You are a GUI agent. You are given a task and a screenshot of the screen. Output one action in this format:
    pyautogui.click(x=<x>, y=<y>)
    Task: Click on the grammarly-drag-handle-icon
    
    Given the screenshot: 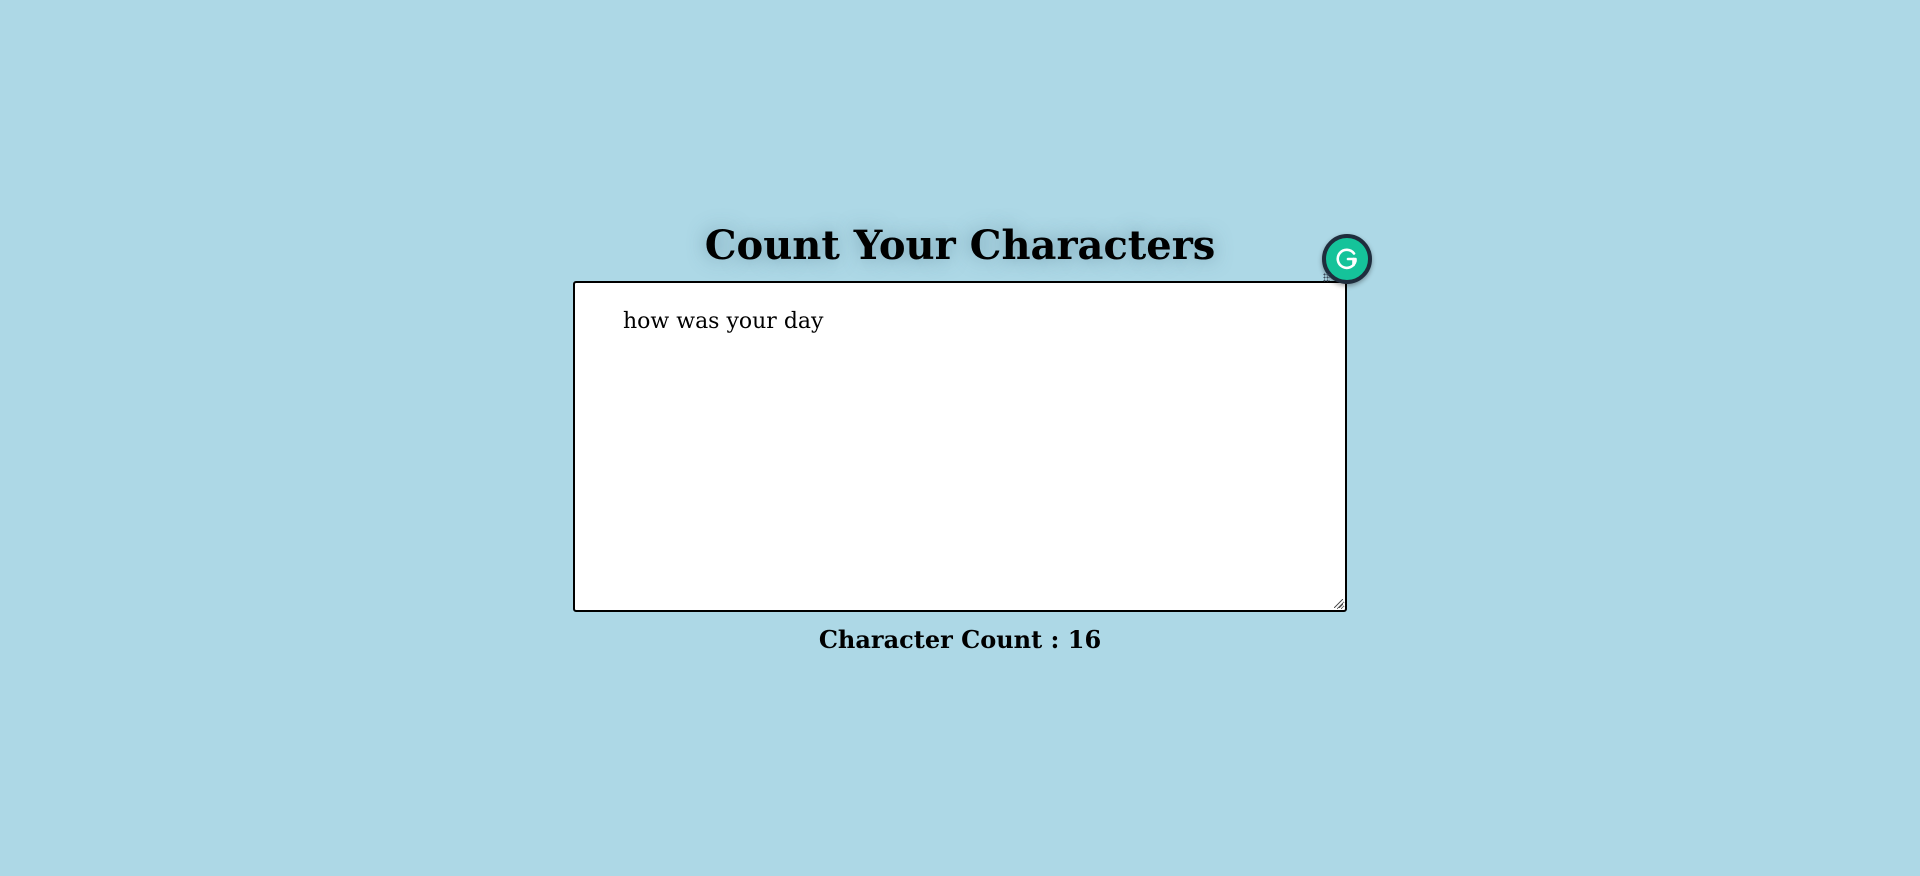 What is the action you would take?
    pyautogui.click(x=1326, y=277)
    